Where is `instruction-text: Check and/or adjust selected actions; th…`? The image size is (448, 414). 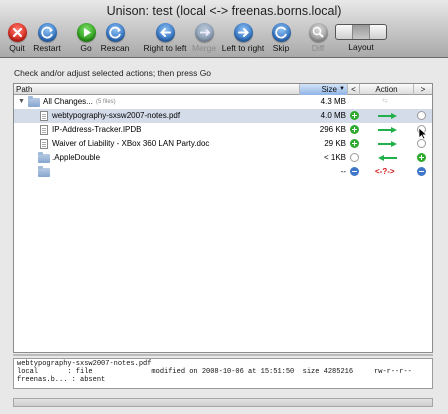 instruction-text: Check and/or adjust selected actions; th… is located at coordinates (113, 73).